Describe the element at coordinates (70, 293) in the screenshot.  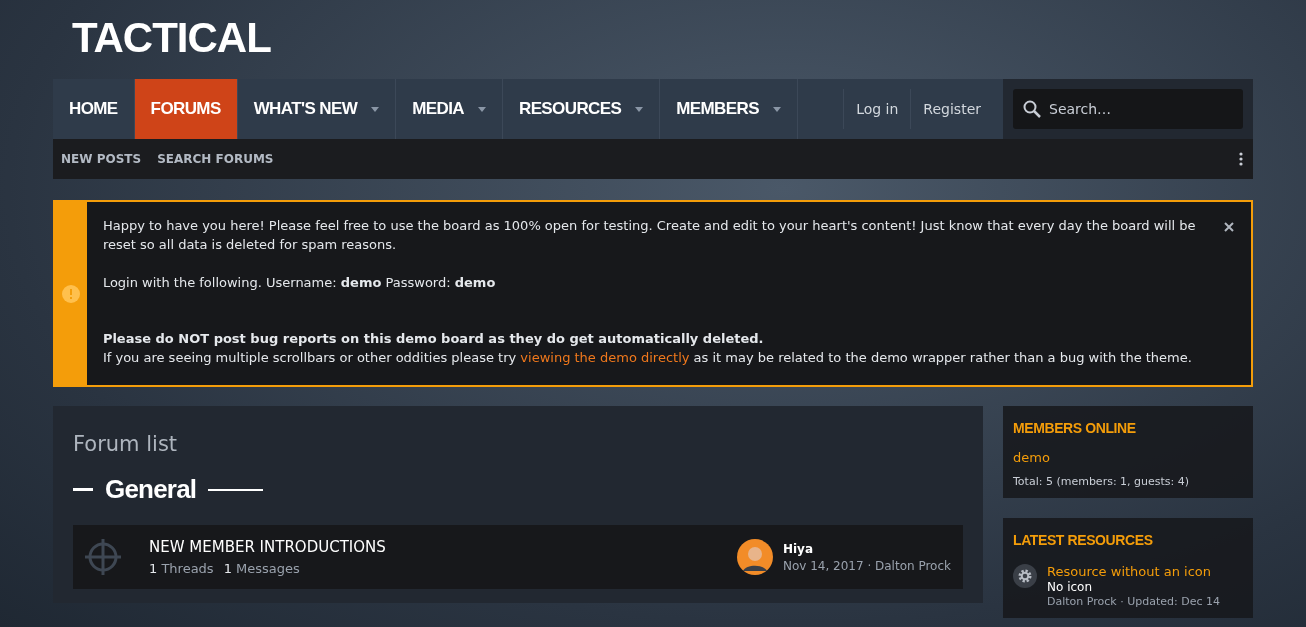
I see `info-icon` at that location.